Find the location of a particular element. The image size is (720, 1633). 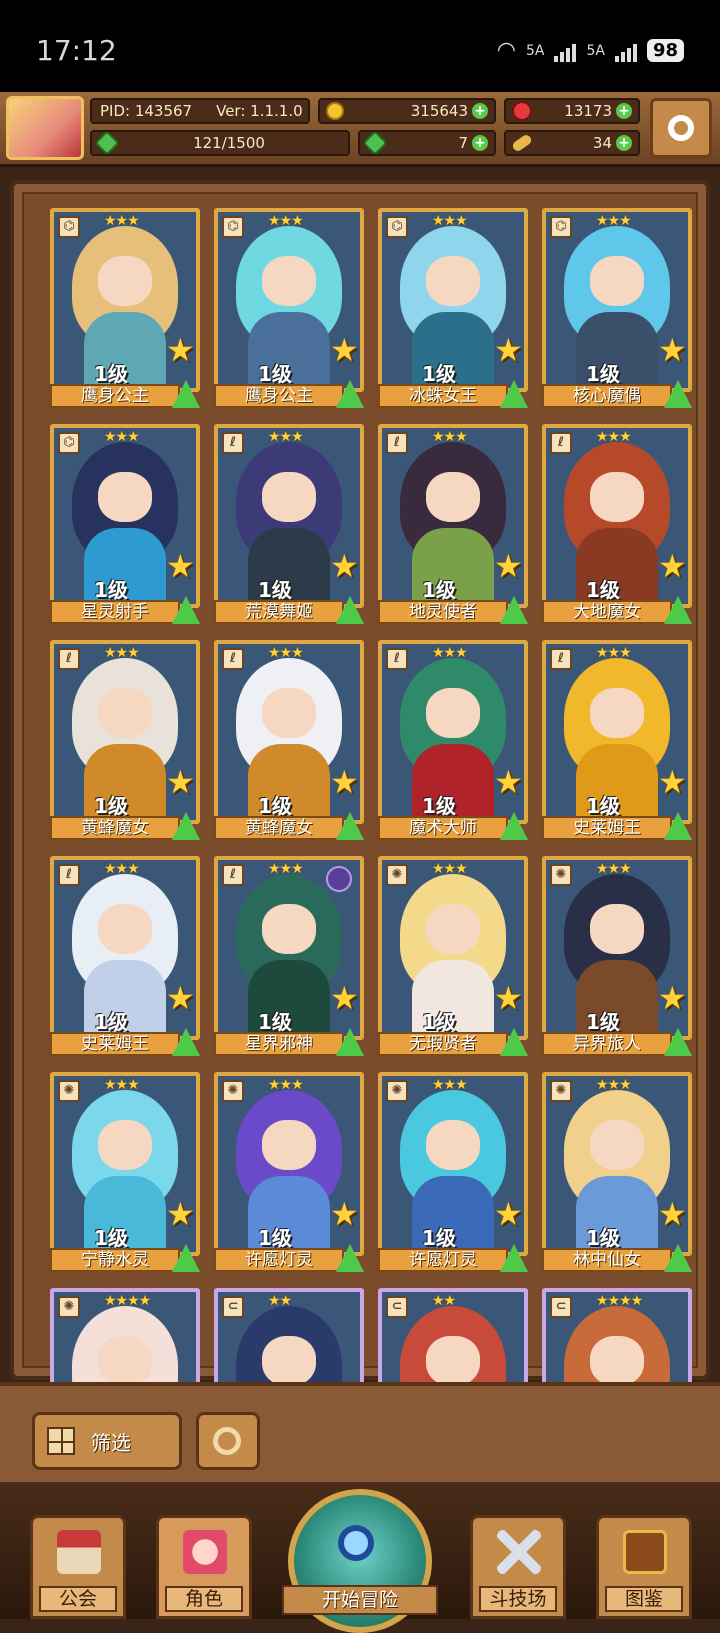

nav-arena-label: 斗技场 is located at coordinates (518, 1599).